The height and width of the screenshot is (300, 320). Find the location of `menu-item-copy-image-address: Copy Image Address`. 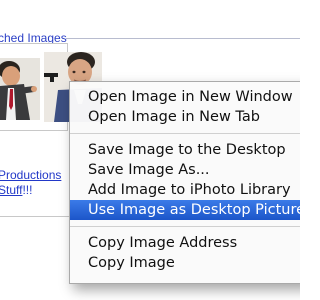

menu-item-copy-image-address: Copy Image Address is located at coordinates (185, 243).